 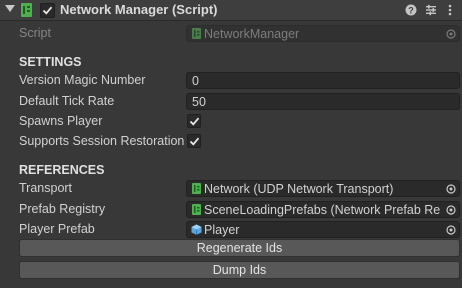 What do you see at coordinates (299, 189) in the screenshot?
I see `transport-value: Network (UDP Network Transport)` at bounding box center [299, 189].